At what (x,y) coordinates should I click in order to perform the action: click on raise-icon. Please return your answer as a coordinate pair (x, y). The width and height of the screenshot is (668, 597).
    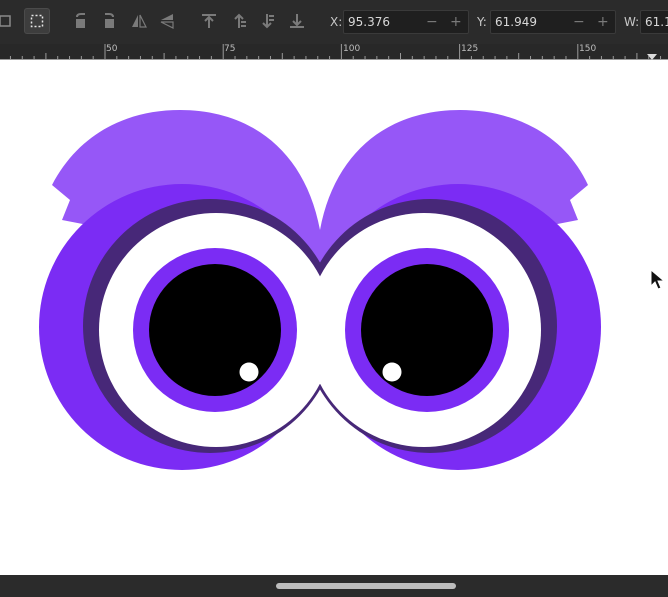
    Looking at the image, I should click on (239, 21).